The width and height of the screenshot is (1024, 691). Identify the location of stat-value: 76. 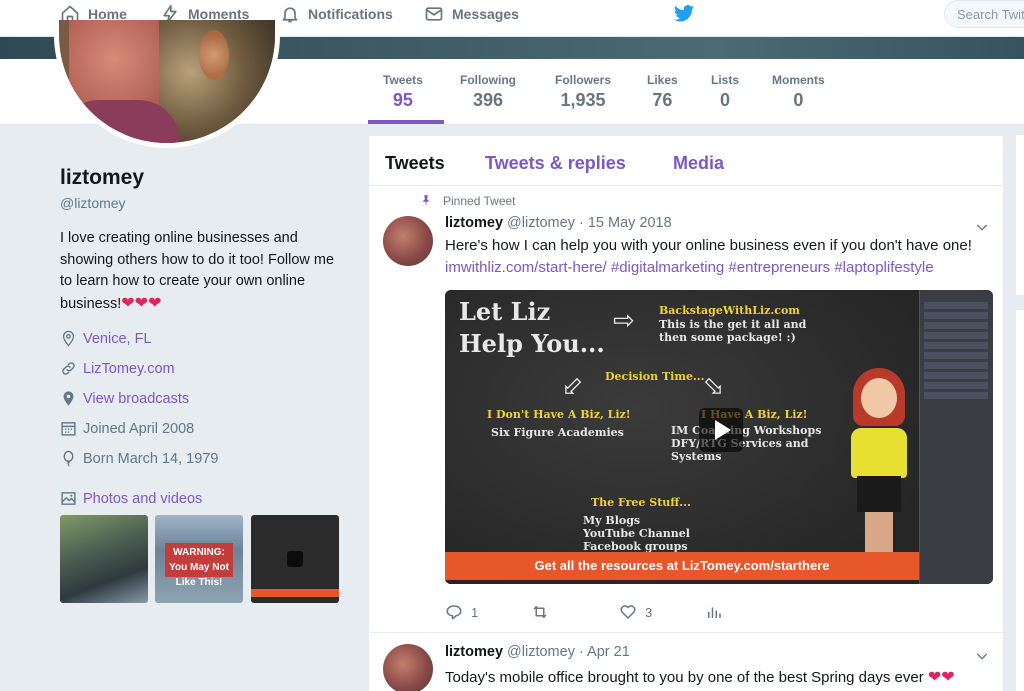
(662, 100).